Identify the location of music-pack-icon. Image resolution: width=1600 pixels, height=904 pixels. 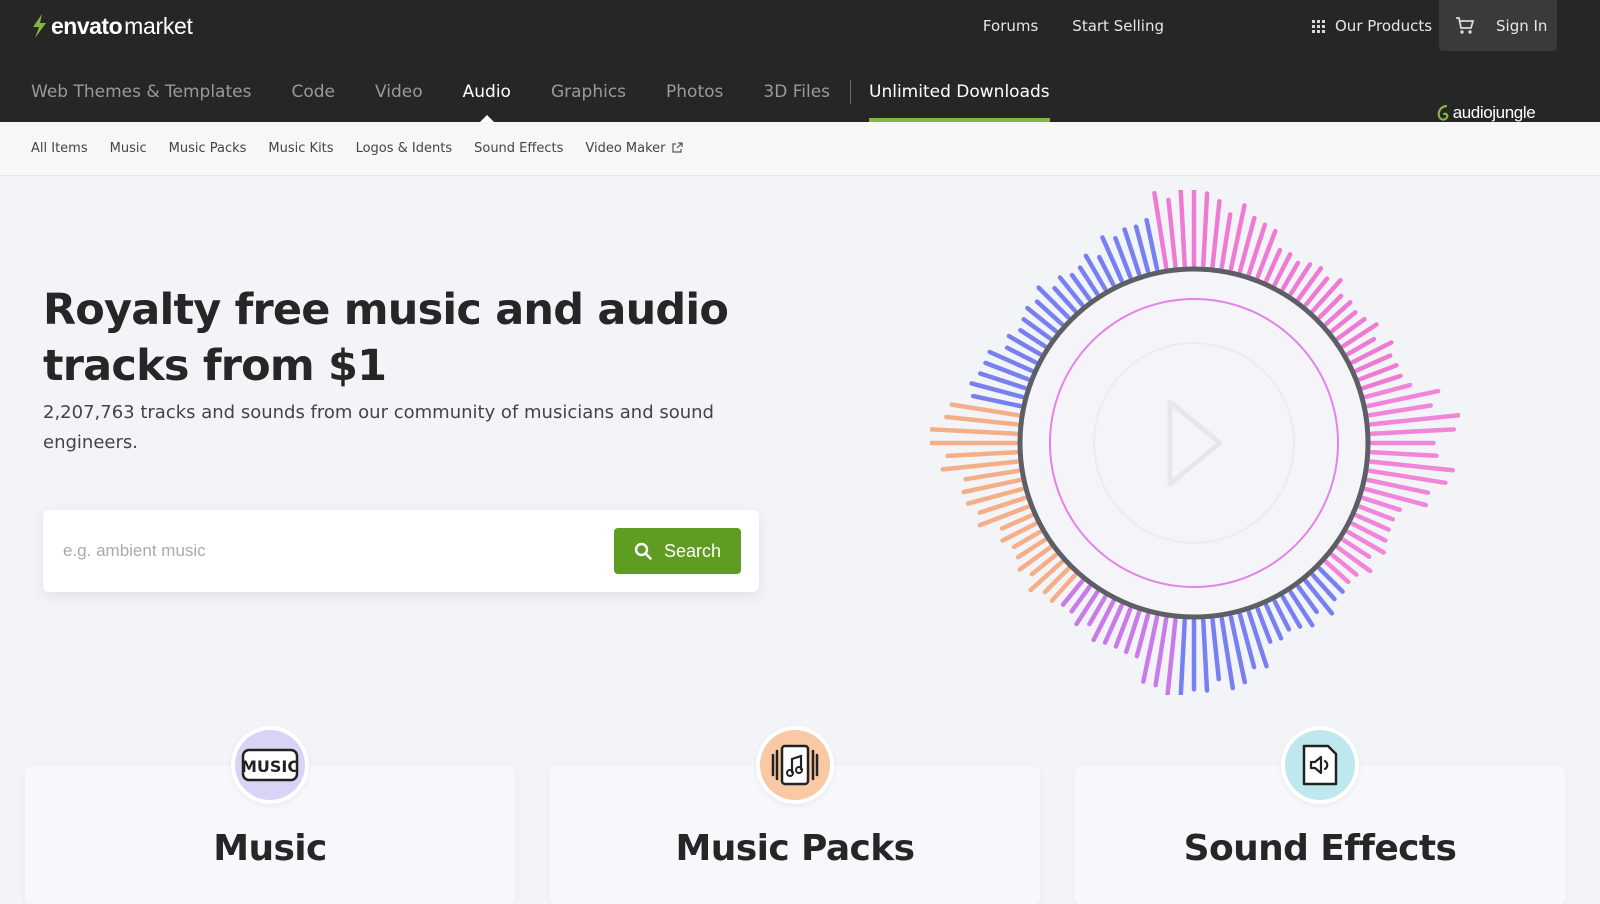
(795, 765).